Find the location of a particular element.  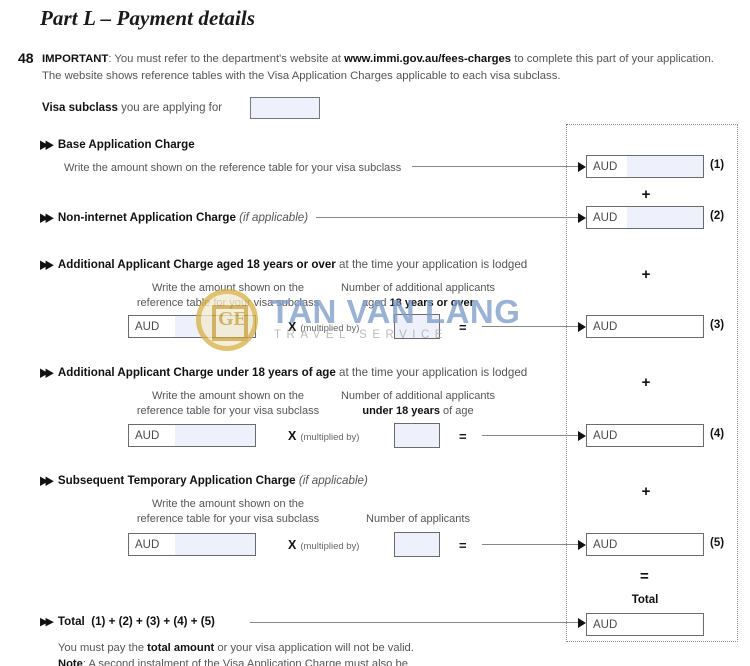

currency-code-subsequent: AUD is located at coordinates (152, 544).